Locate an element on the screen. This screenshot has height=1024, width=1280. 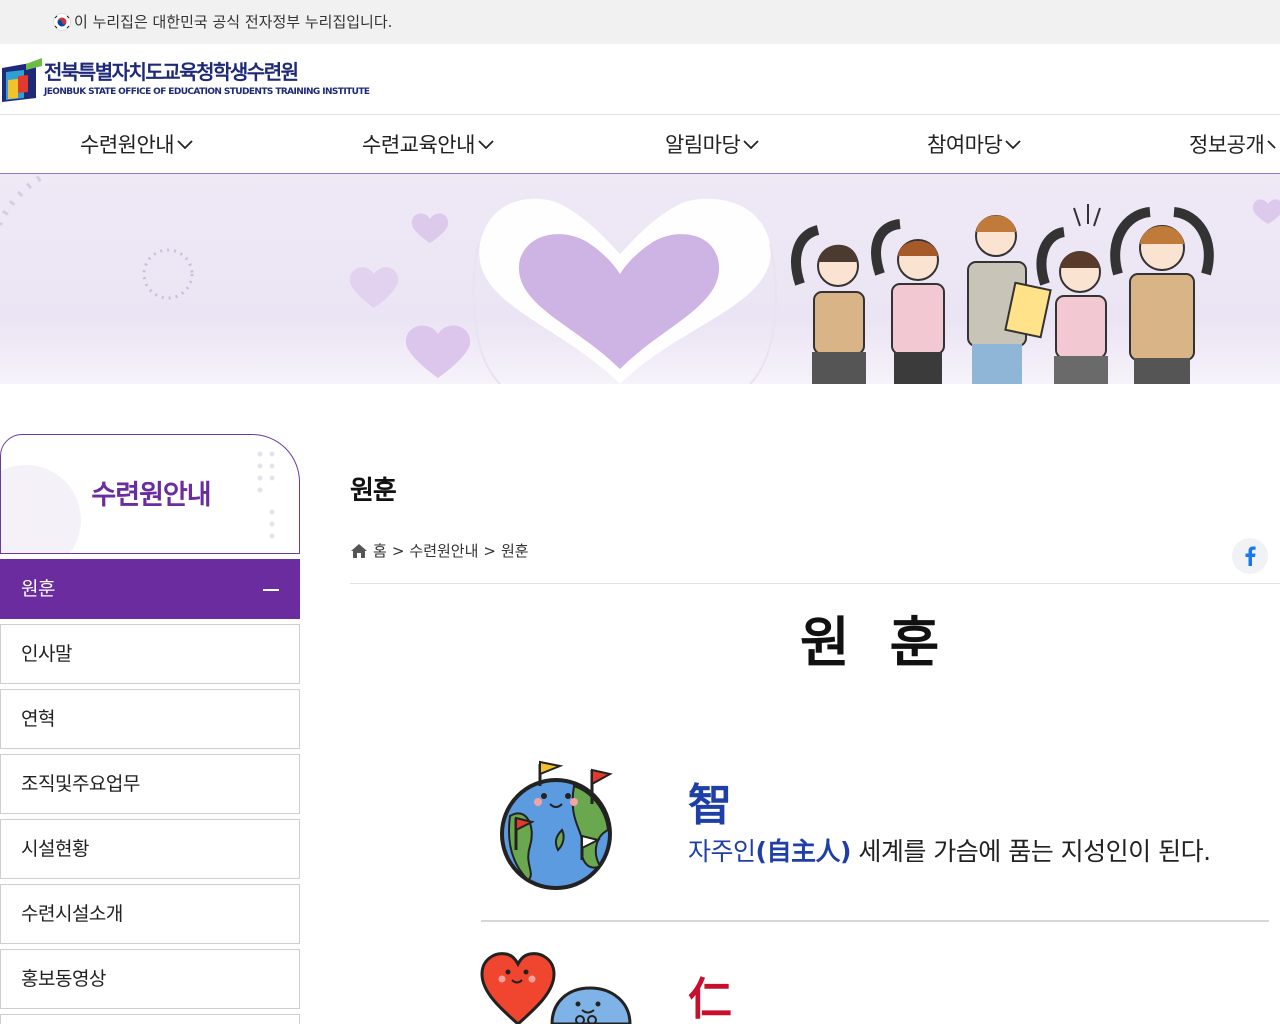
sidebar-item-promo-video: 홍보동영상 is located at coordinates (150, 979).